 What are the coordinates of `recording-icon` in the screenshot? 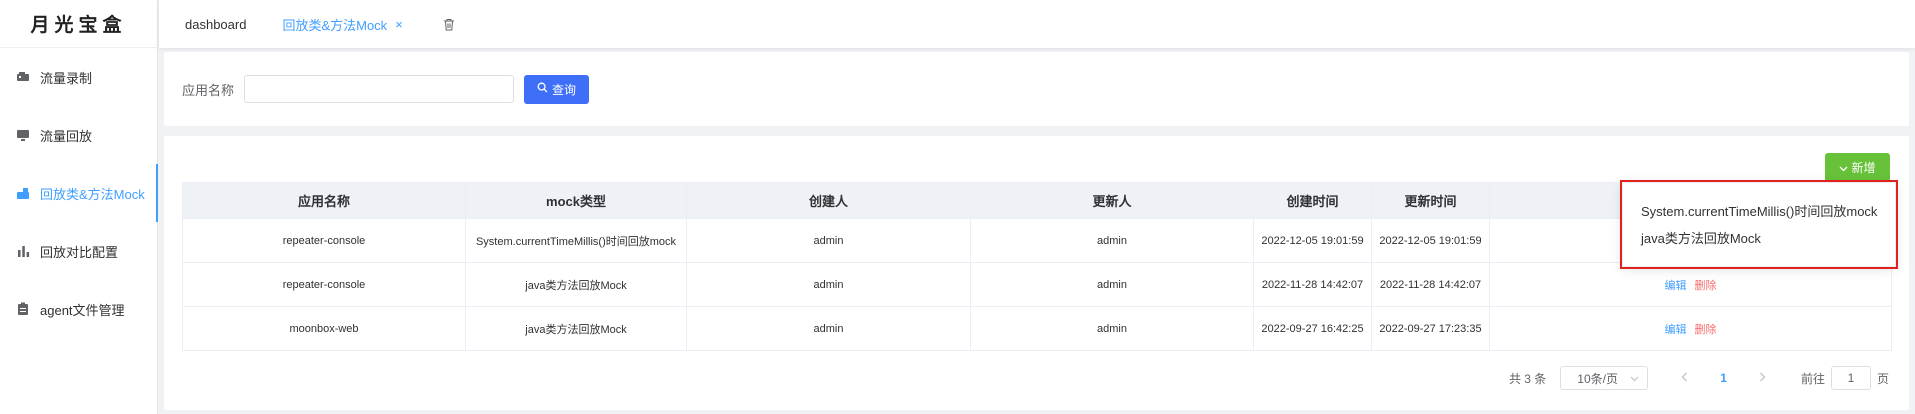 It's located at (23, 77).